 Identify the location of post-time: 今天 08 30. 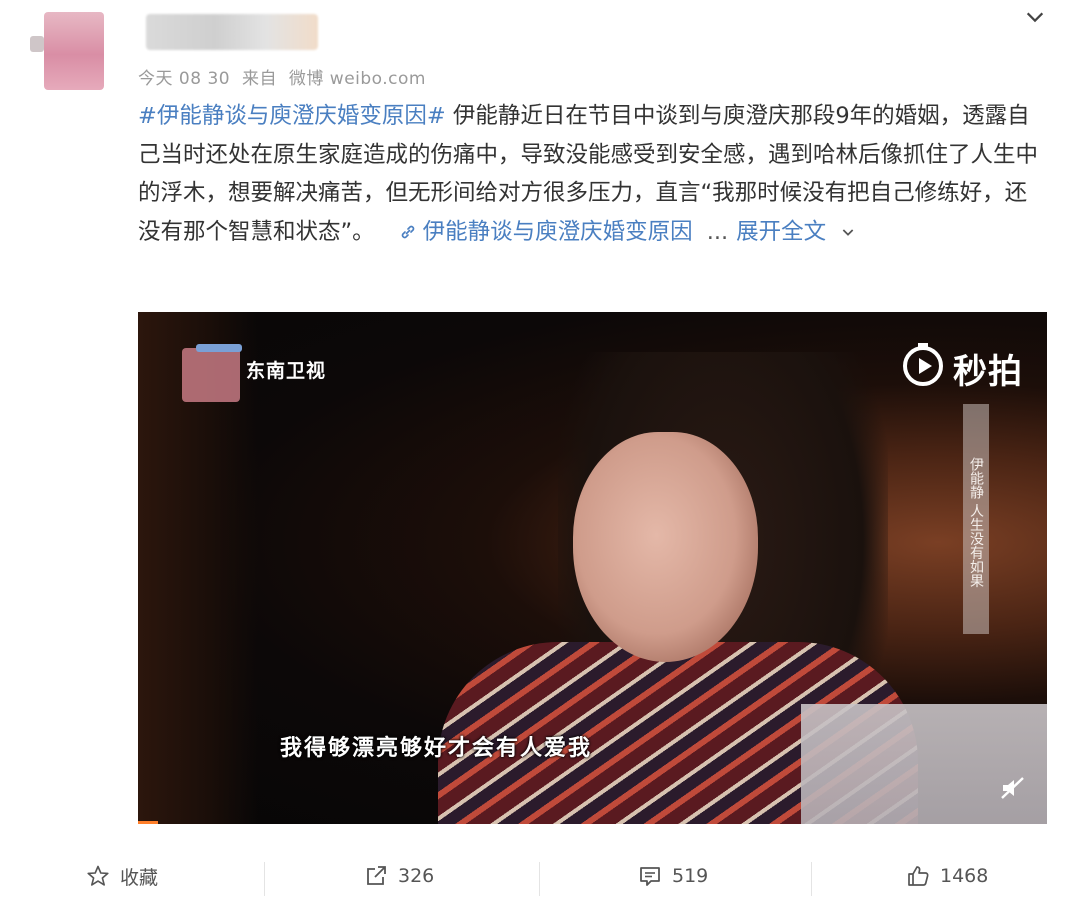
(184, 79).